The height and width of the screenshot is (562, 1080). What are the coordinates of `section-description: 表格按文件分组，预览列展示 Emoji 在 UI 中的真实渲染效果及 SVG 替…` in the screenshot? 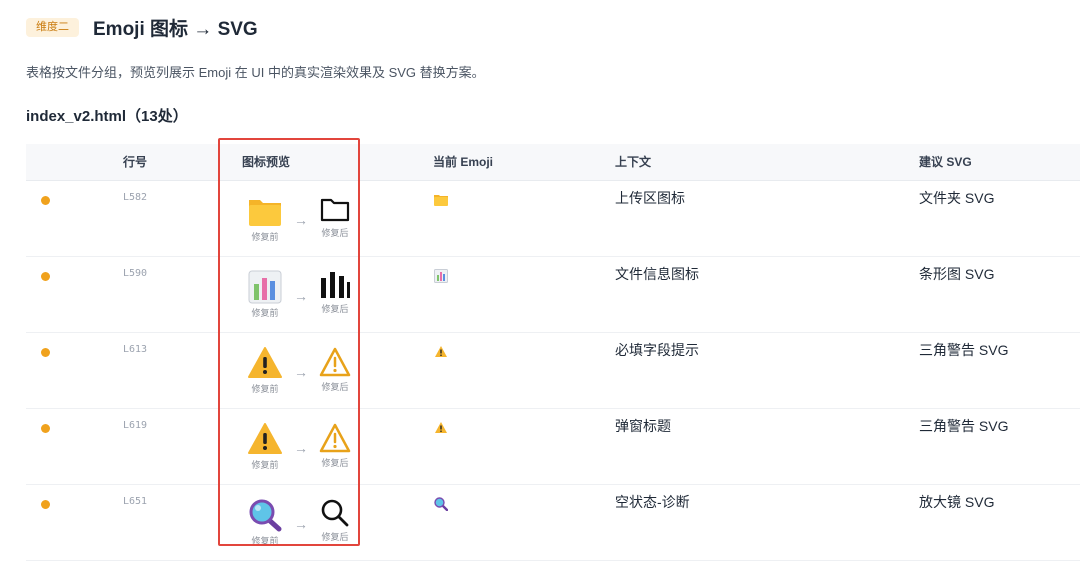 It's located at (255, 72).